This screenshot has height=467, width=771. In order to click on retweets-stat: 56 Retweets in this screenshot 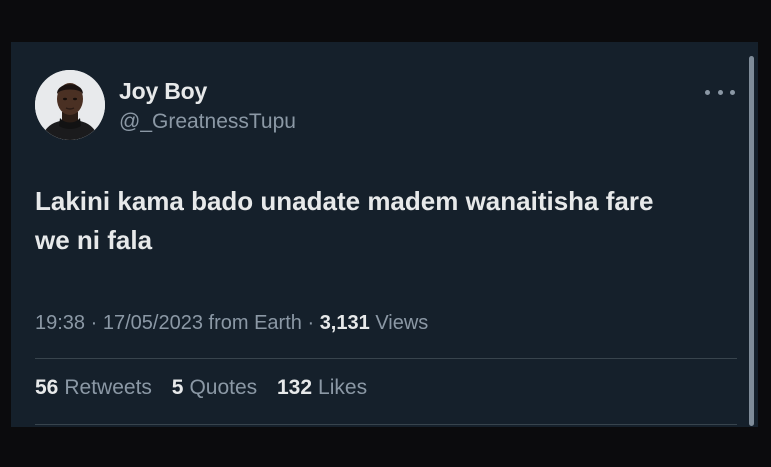, I will do `click(96, 387)`.